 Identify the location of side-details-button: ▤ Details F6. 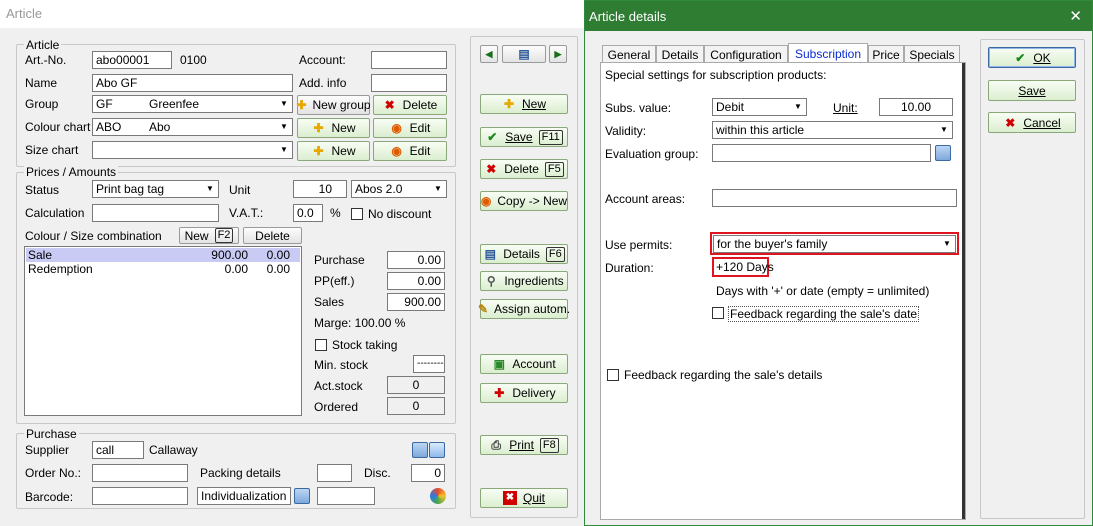
(524, 254).